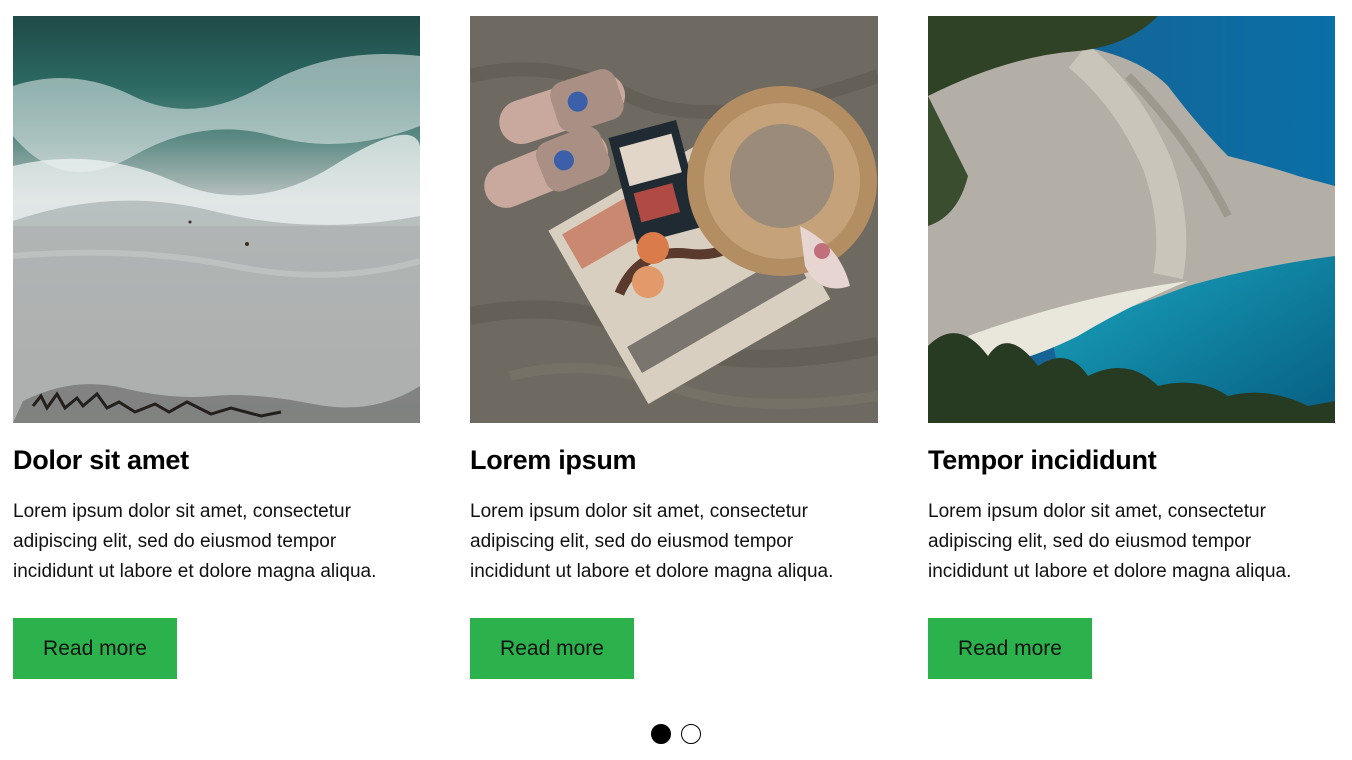 The width and height of the screenshot is (1352, 760). Describe the element at coordinates (1042, 460) in the screenshot. I see `card-title: Tempor incididunt` at that location.